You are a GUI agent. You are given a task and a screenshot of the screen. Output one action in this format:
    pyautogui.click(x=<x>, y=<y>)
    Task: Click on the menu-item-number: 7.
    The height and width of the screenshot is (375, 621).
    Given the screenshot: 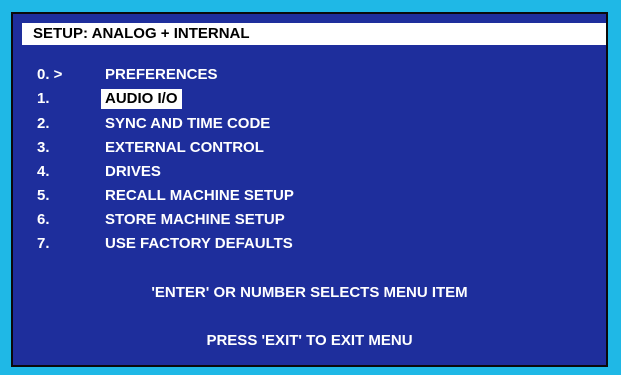 What is the action you would take?
    pyautogui.click(x=43, y=243)
    